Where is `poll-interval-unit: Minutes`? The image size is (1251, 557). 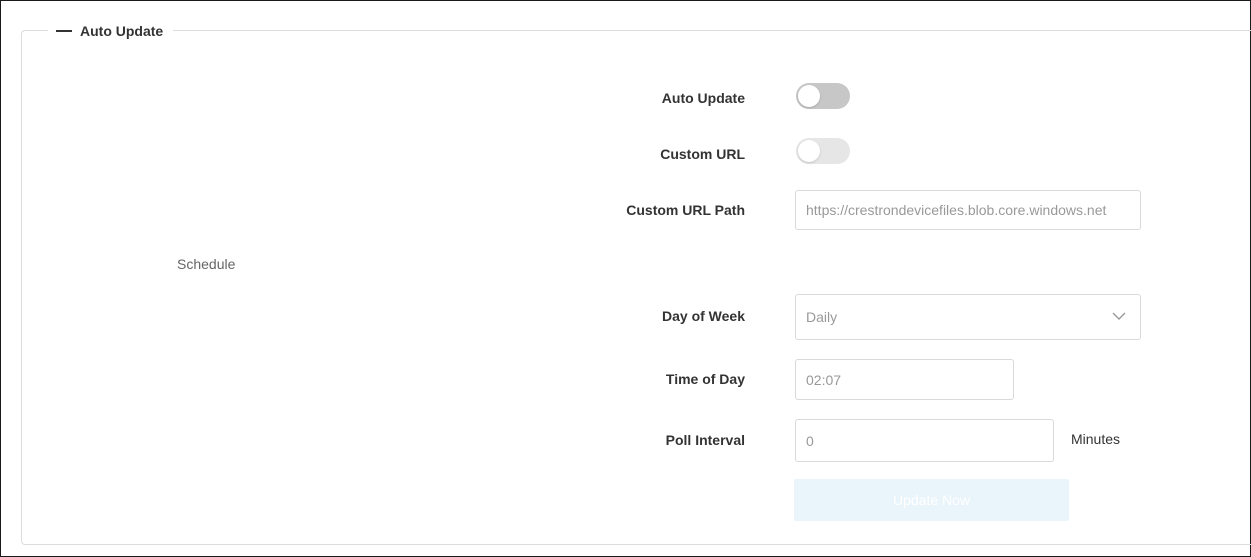 poll-interval-unit: Minutes is located at coordinates (1096, 439).